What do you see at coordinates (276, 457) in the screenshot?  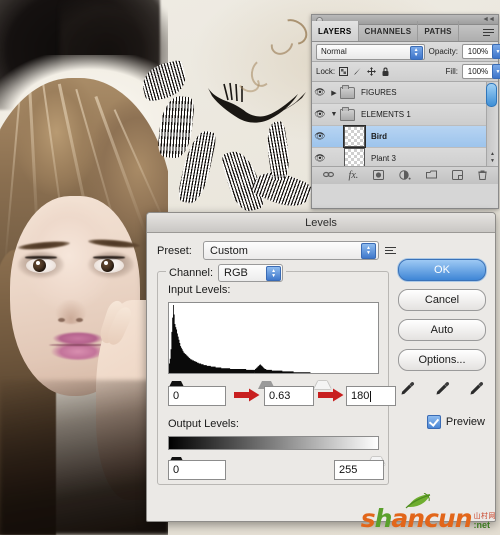 I see `output-slider-strip` at bounding box center [276, 457].